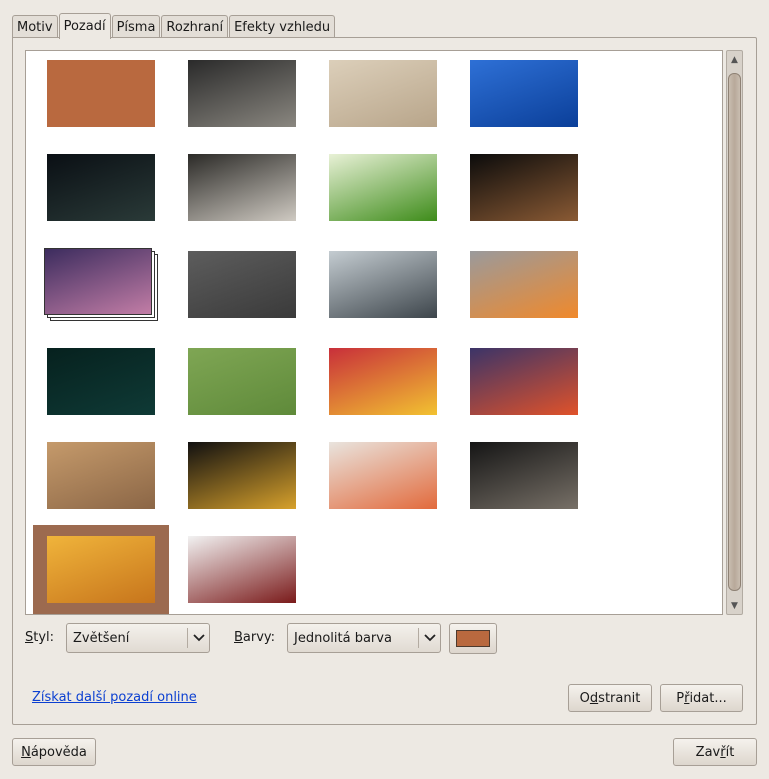 This screenshot has height=779, width=769. Describe the element at coordinates (343, 638) in the screenshot. I see `colors-value: Jednolitá barva` at that location.